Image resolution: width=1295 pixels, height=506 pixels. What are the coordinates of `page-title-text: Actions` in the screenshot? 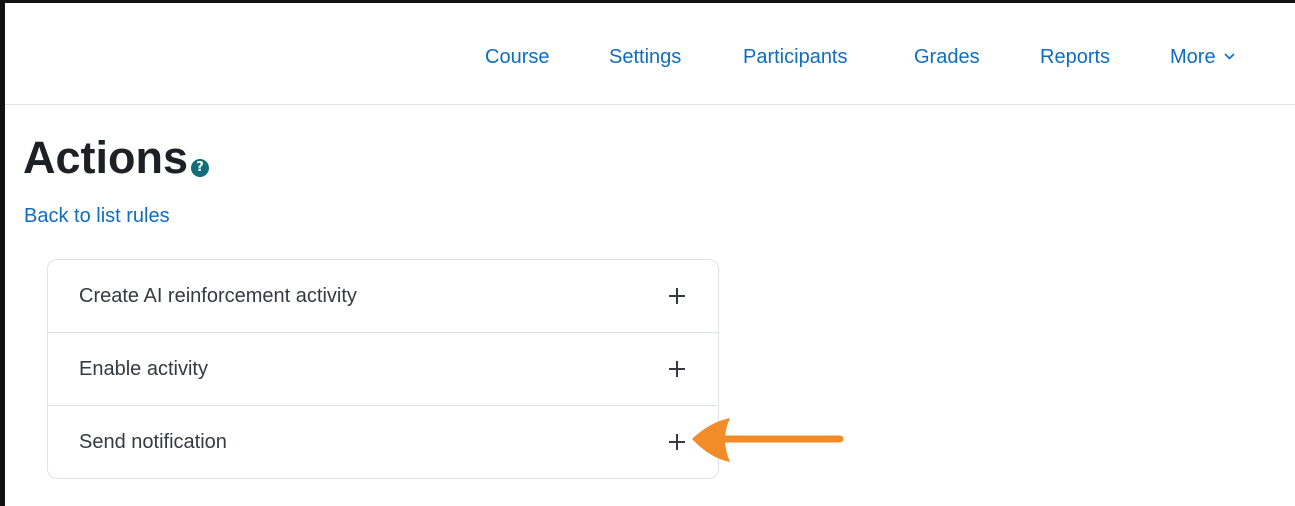 It's located at (106, 157).